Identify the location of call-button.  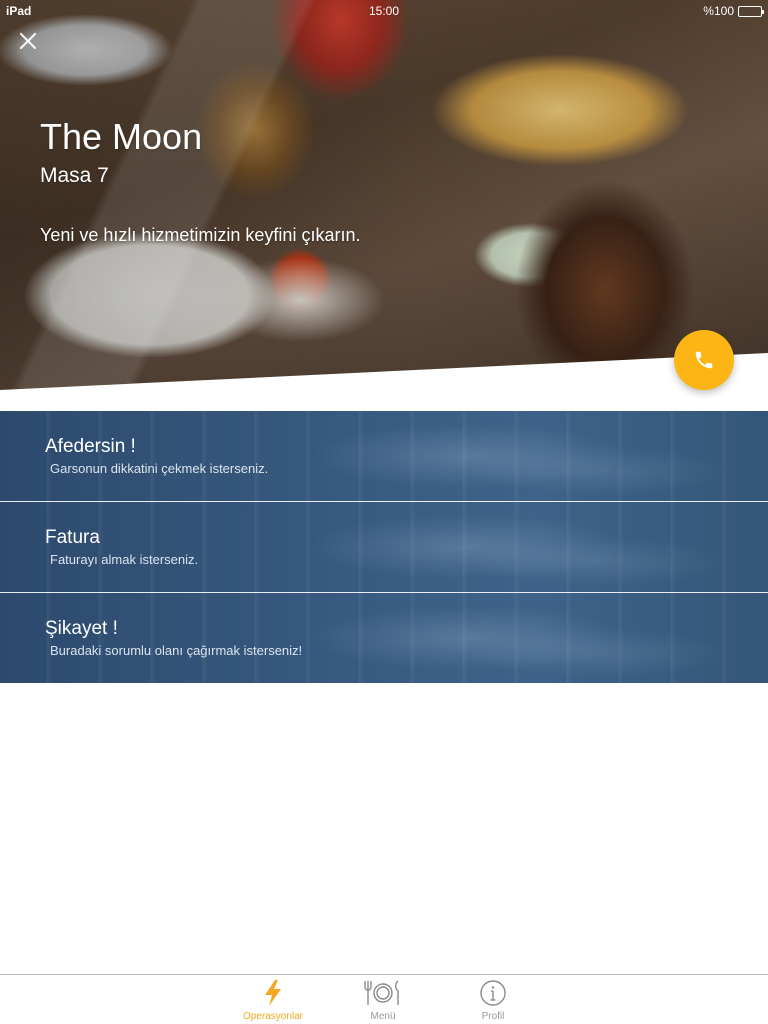
(704, 360).